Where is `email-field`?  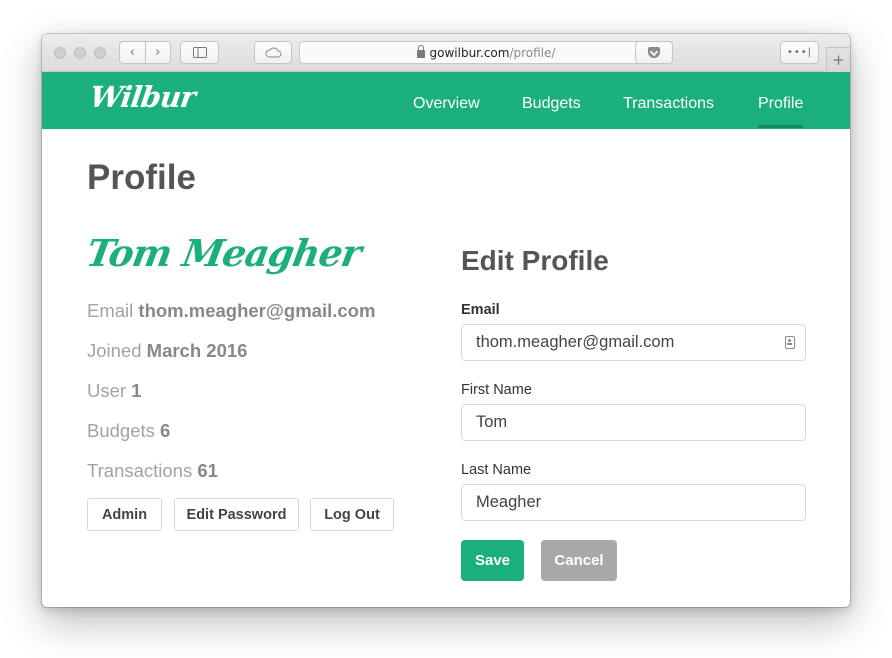
email-field is located at coordinates (633, 342).